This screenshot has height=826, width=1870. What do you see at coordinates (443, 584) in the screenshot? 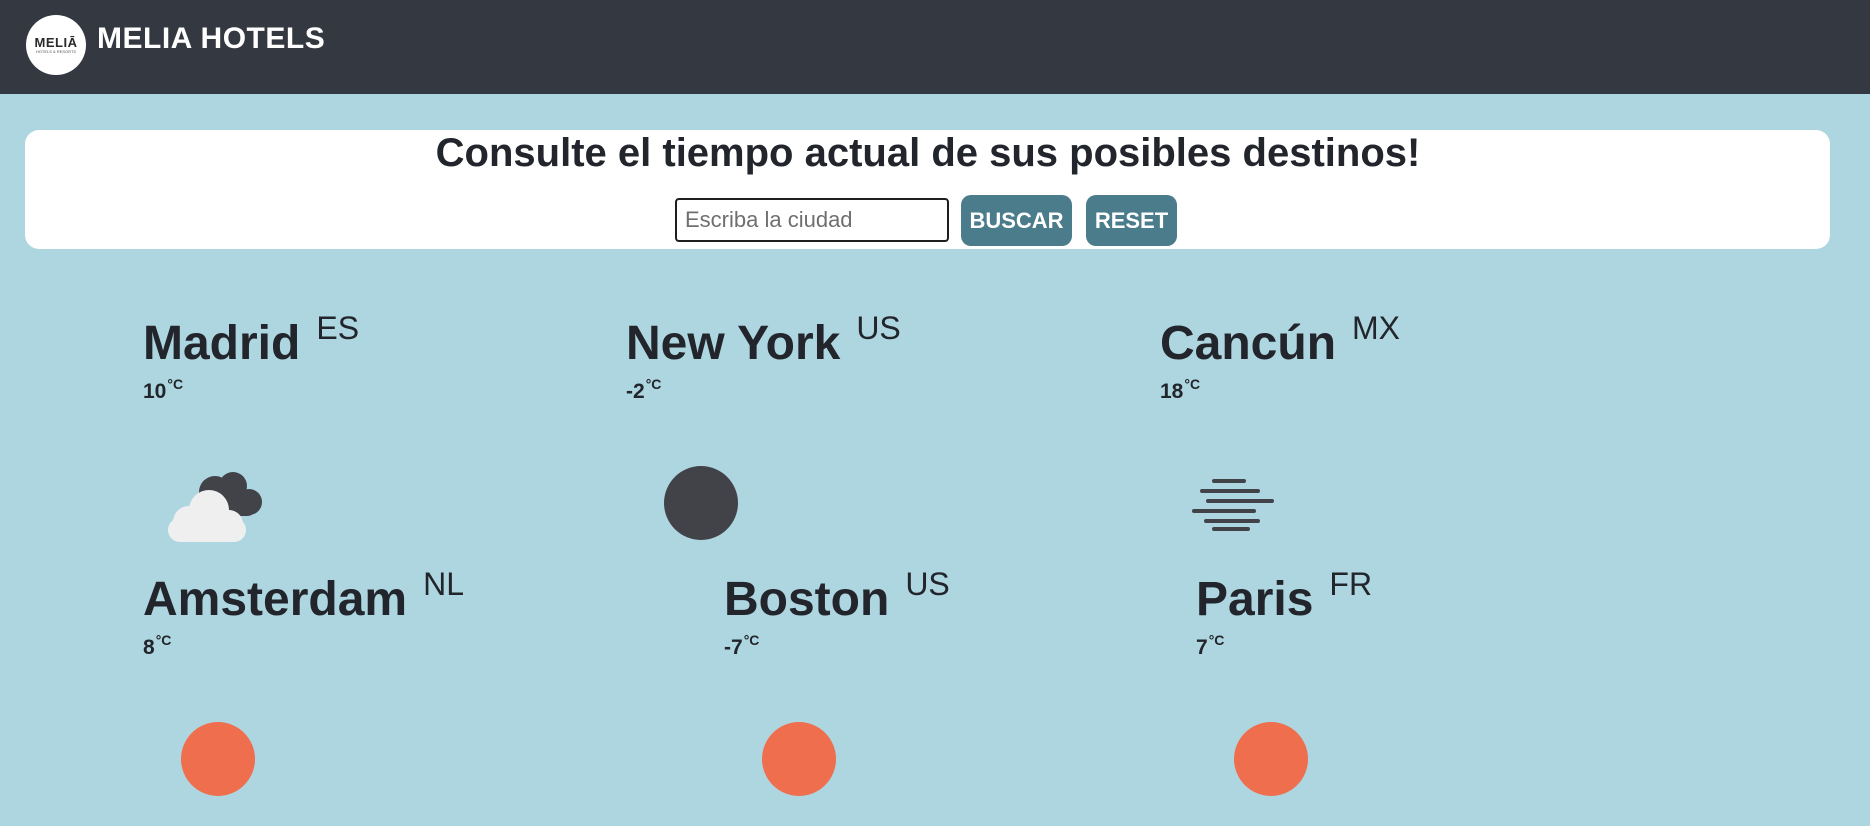
I see `country-code: NL` at bounding box center [443, 584].